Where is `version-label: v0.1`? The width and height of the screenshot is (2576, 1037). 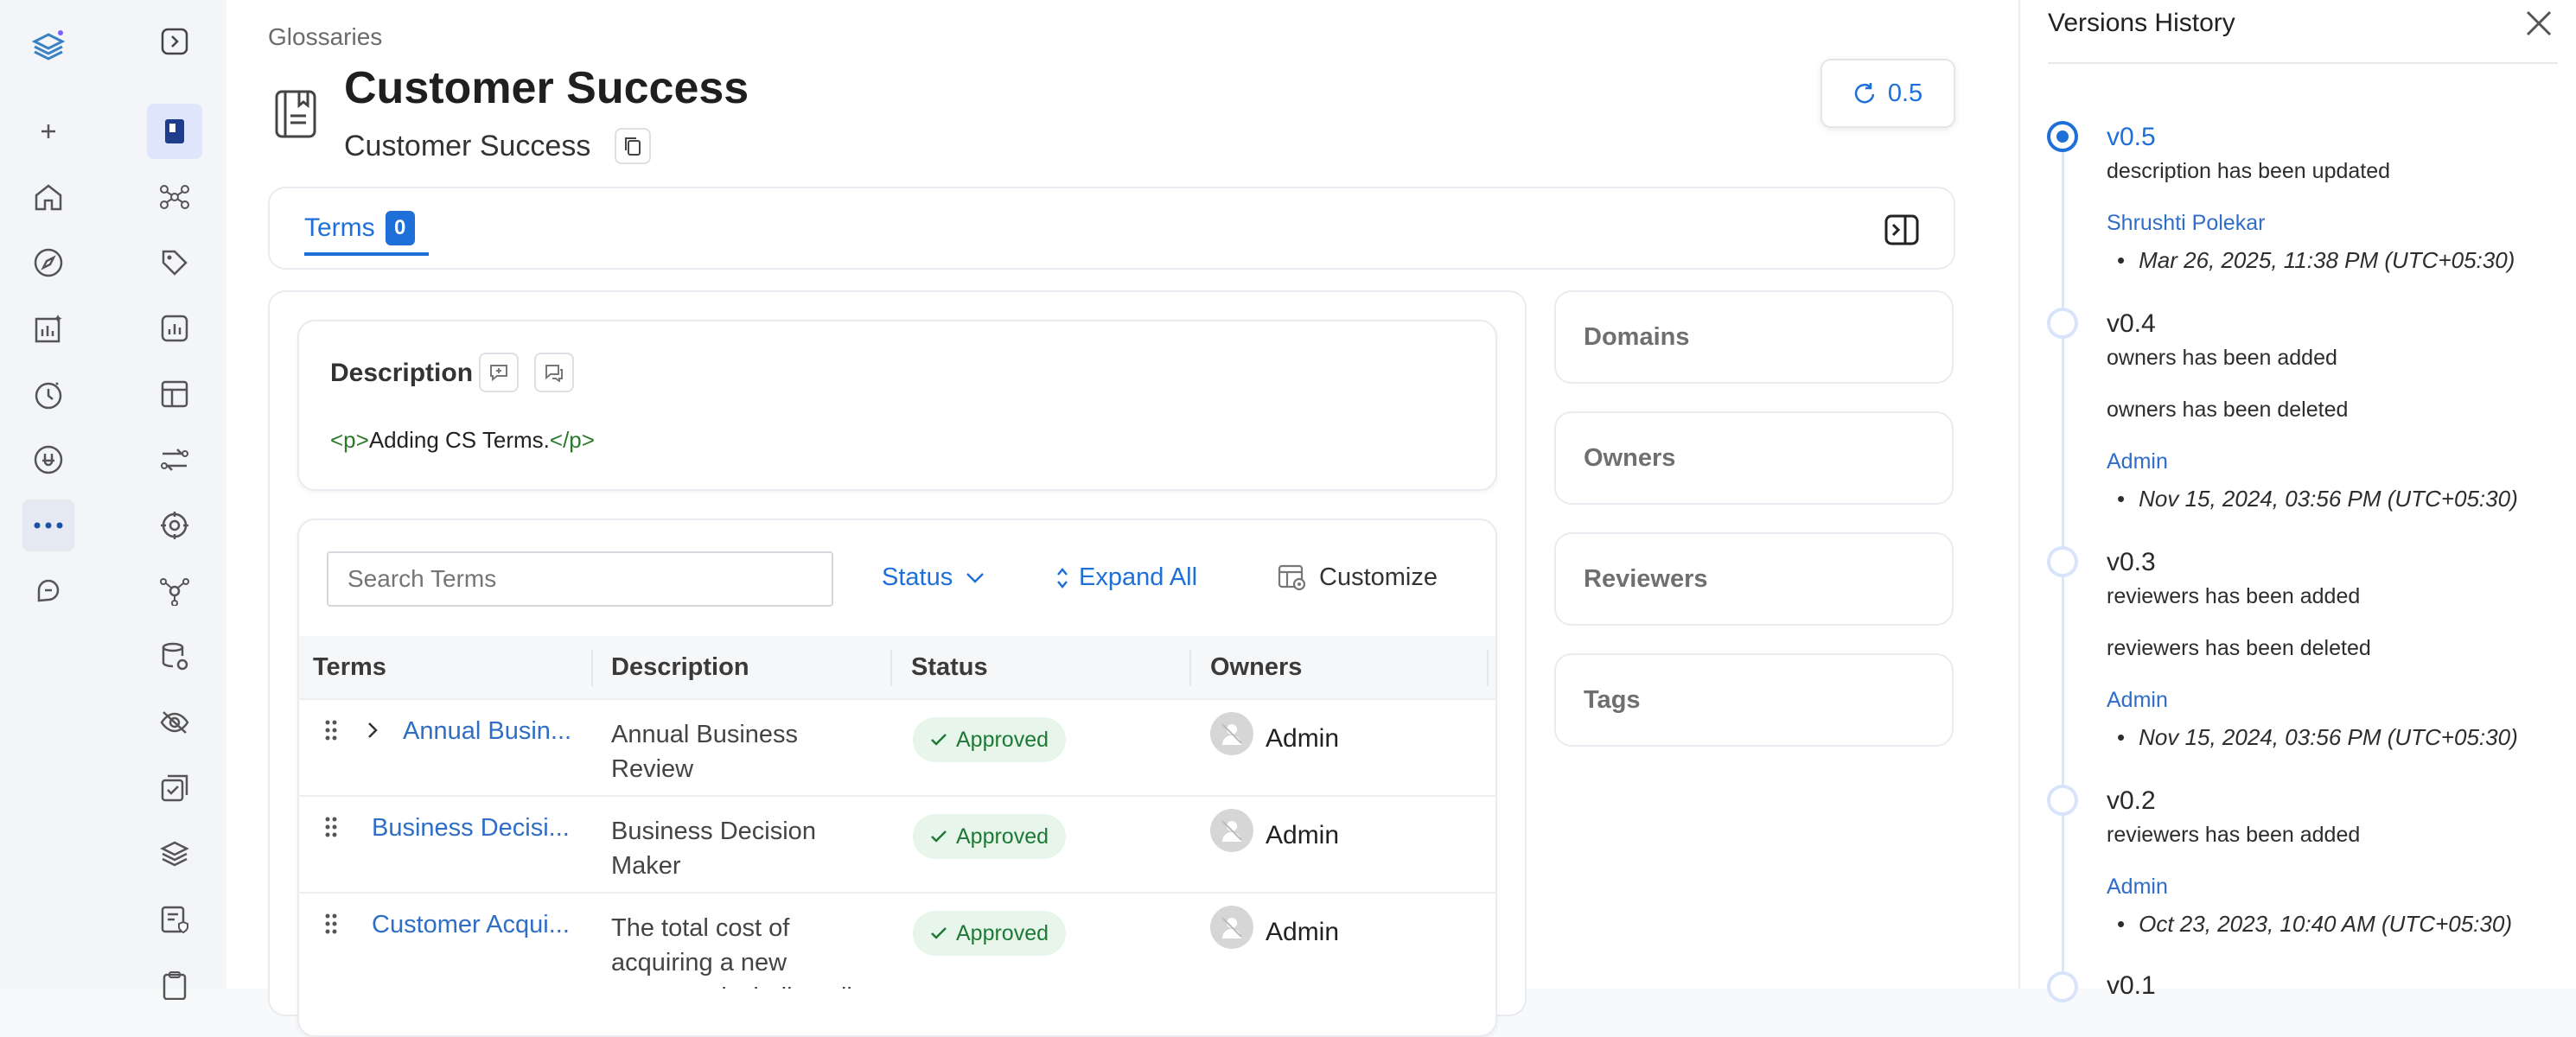
version-label: v0.1 is located at coordinates (2131, 986).